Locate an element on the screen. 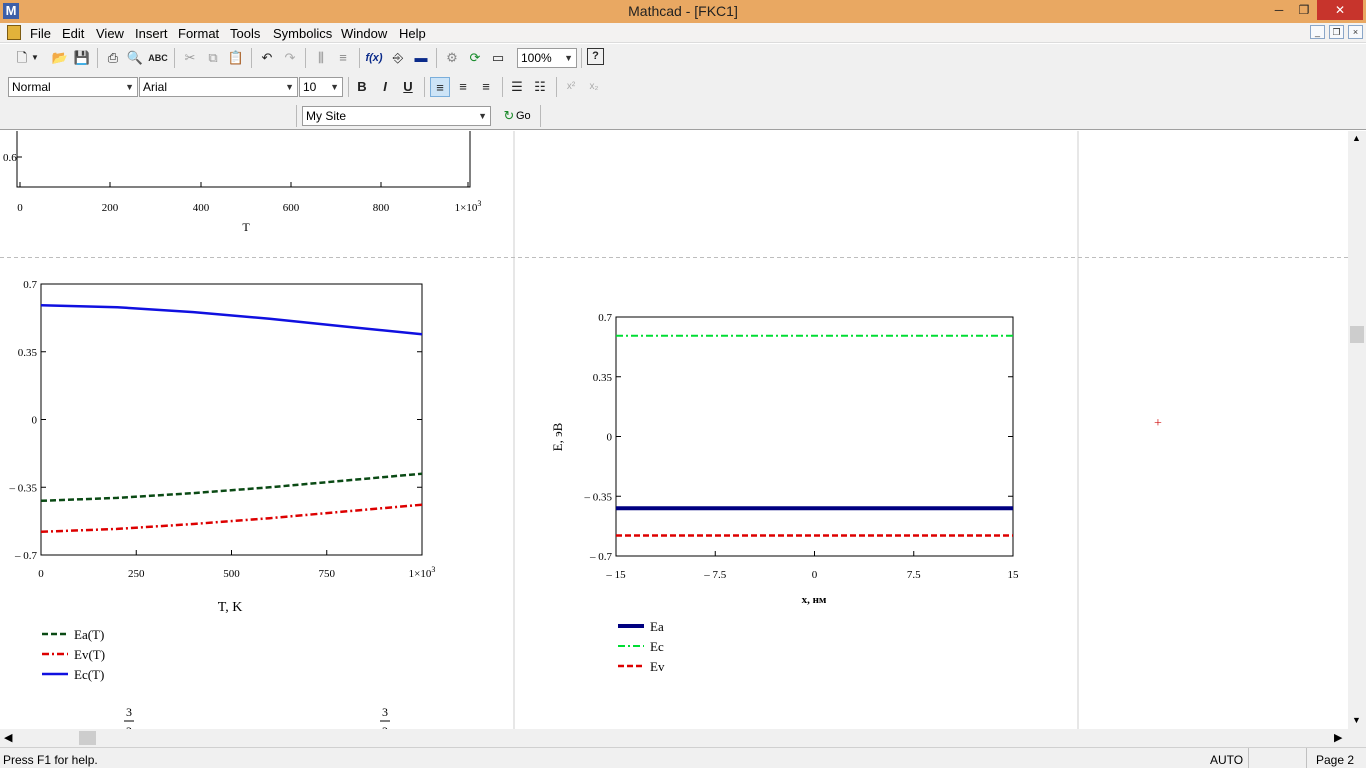  insertion-cursor-icon: + is located at coordinates (1158, 423).